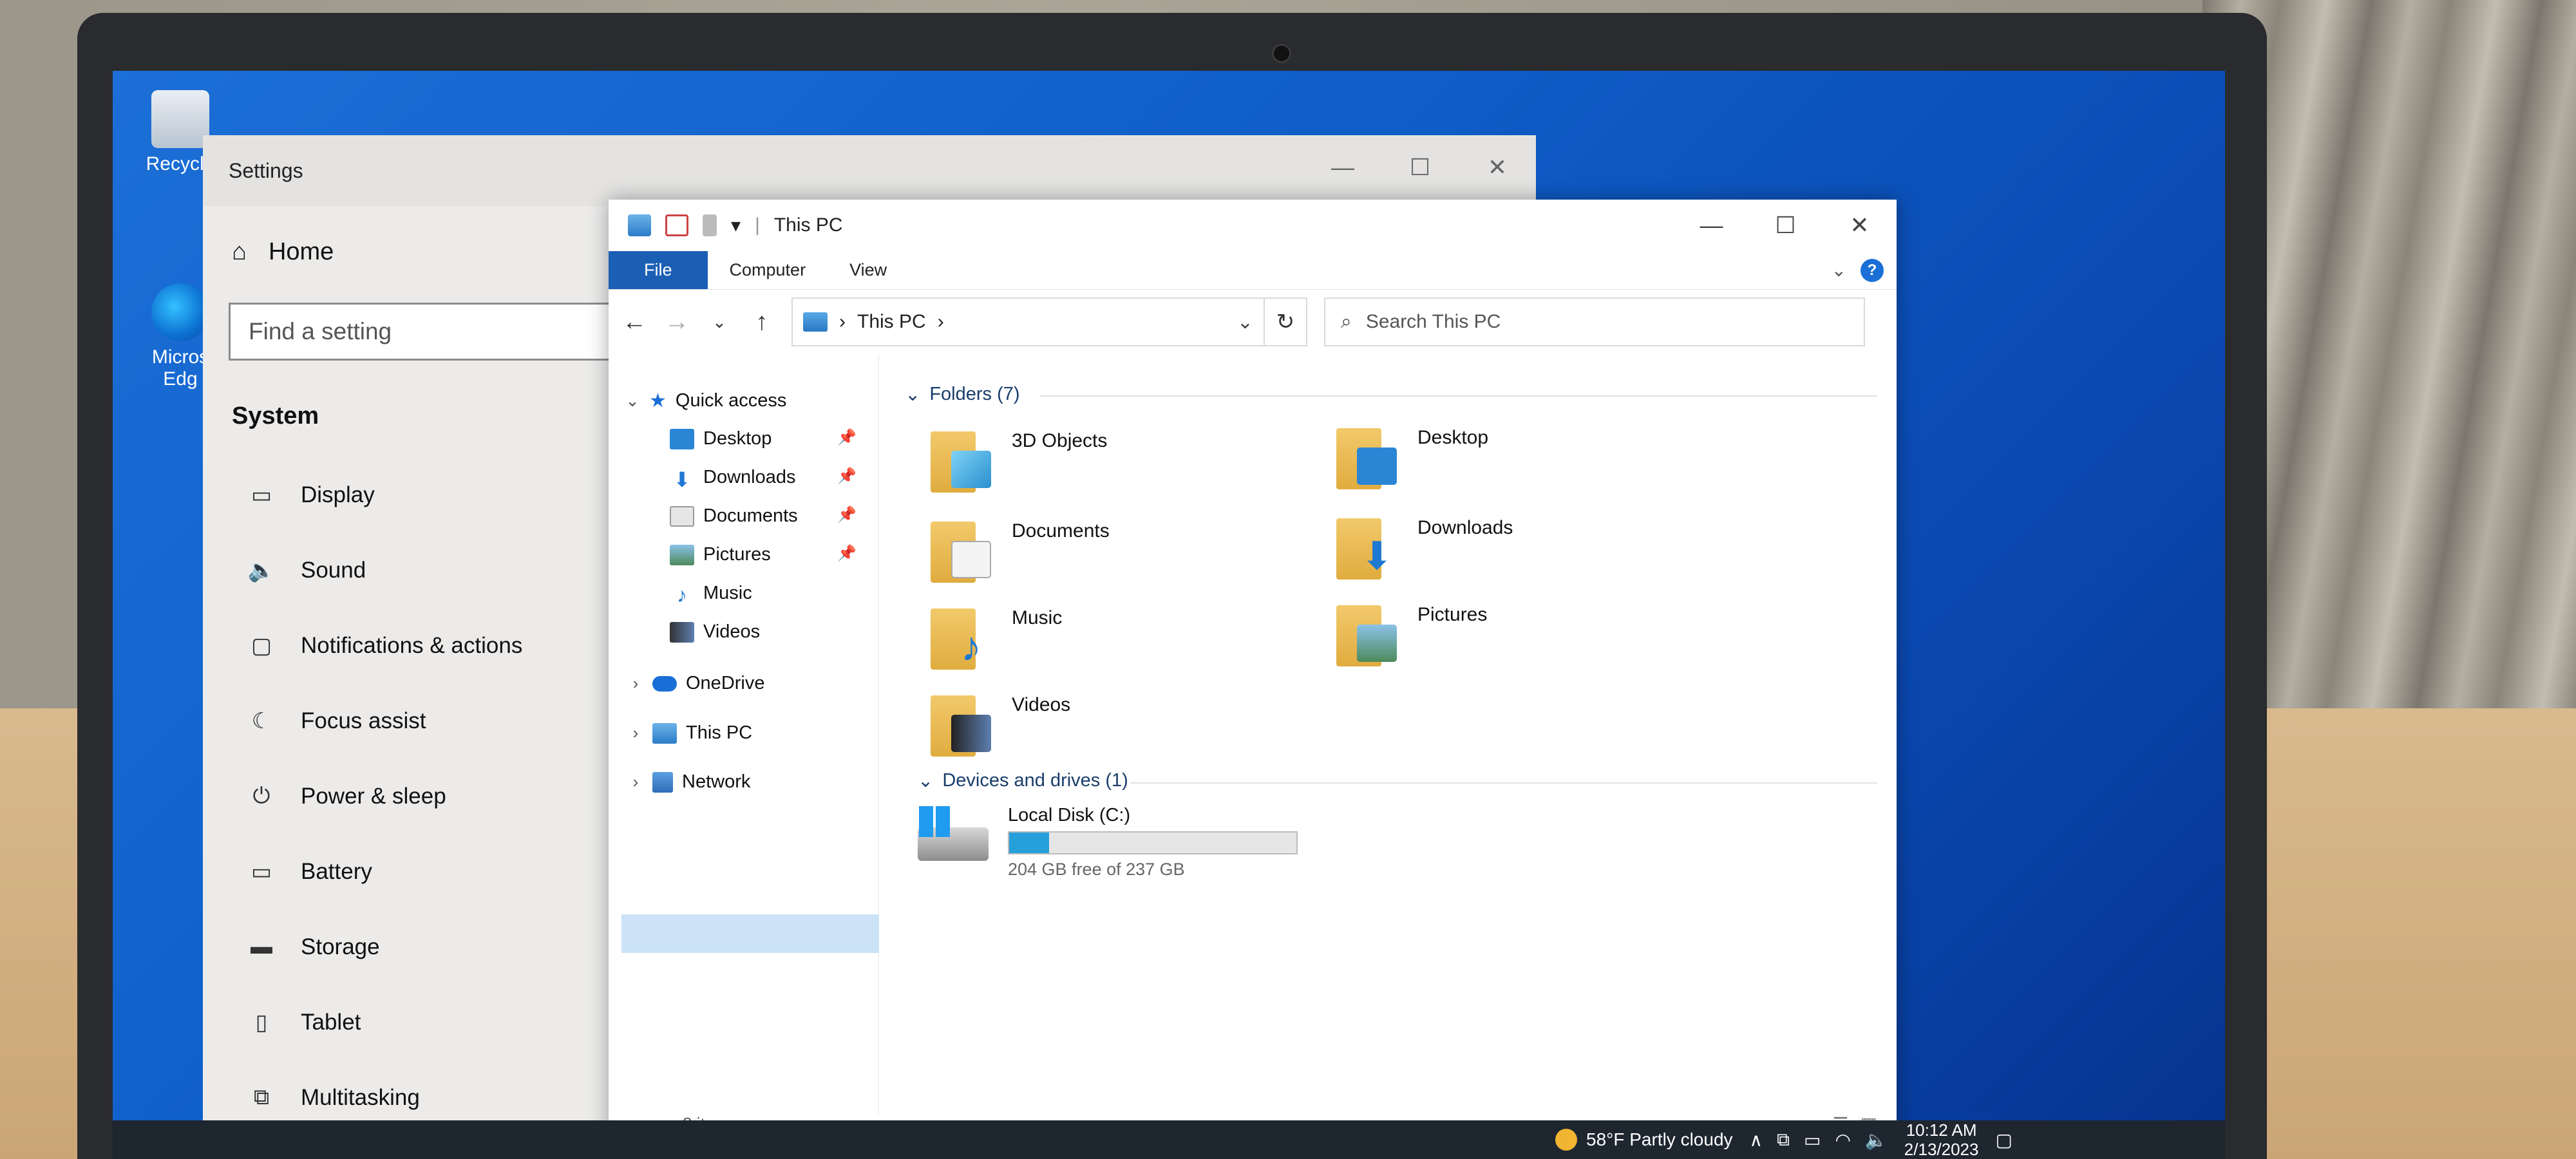  I want to click on settings-window-controls: — ☐ ✕, so click(1420, 167).